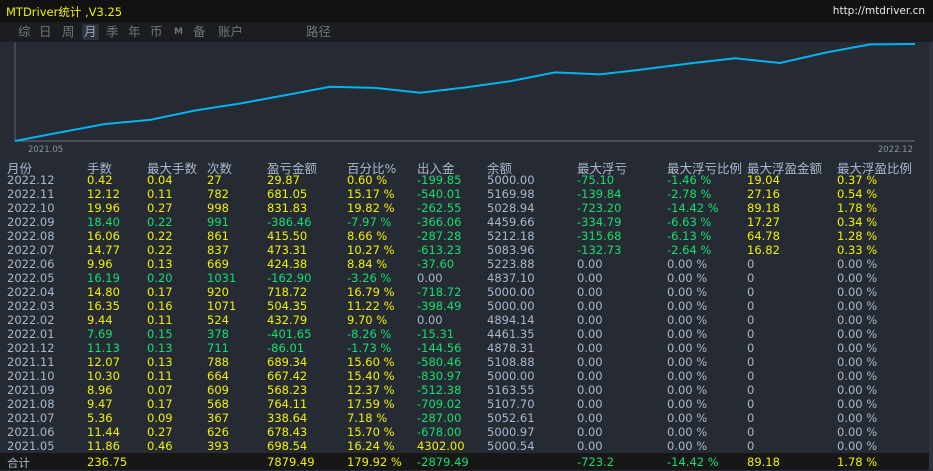 This screenshot has height=471, width=933. Describe the element at coordinates (439, 348) in the screenshot. I see `table-cell: -144.56` at that location.